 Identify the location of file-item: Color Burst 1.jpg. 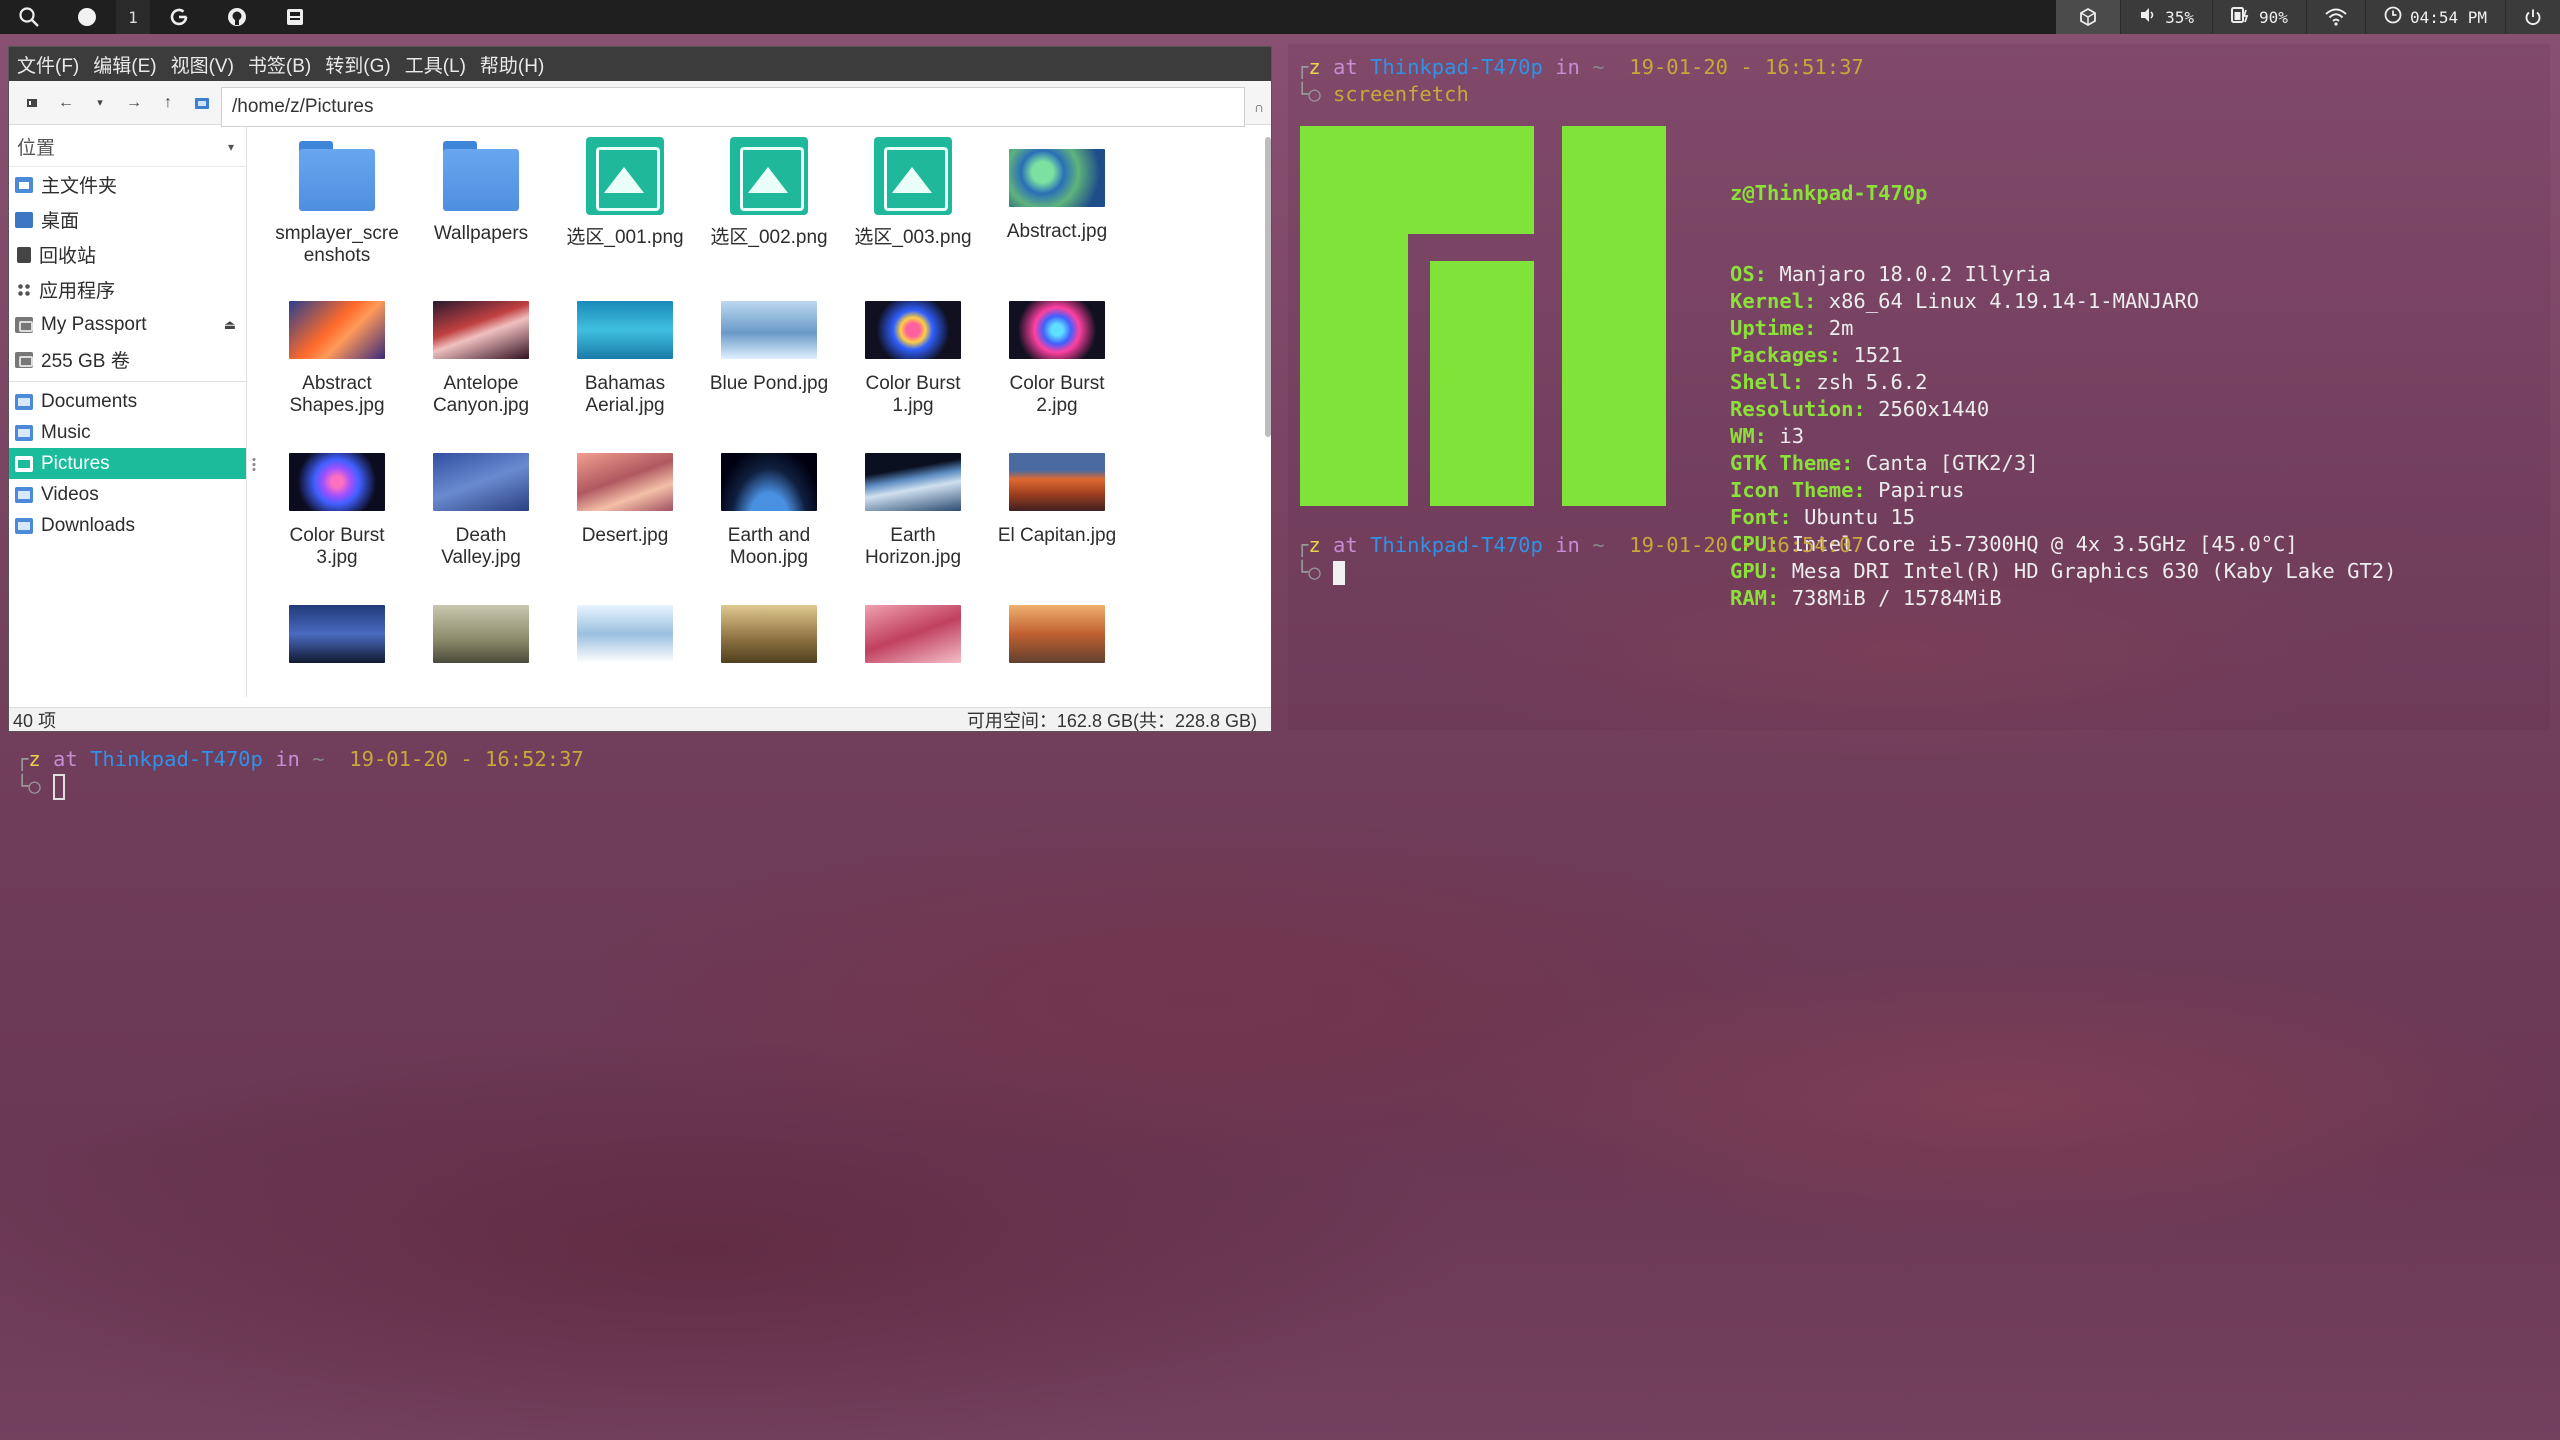
(913, 350).